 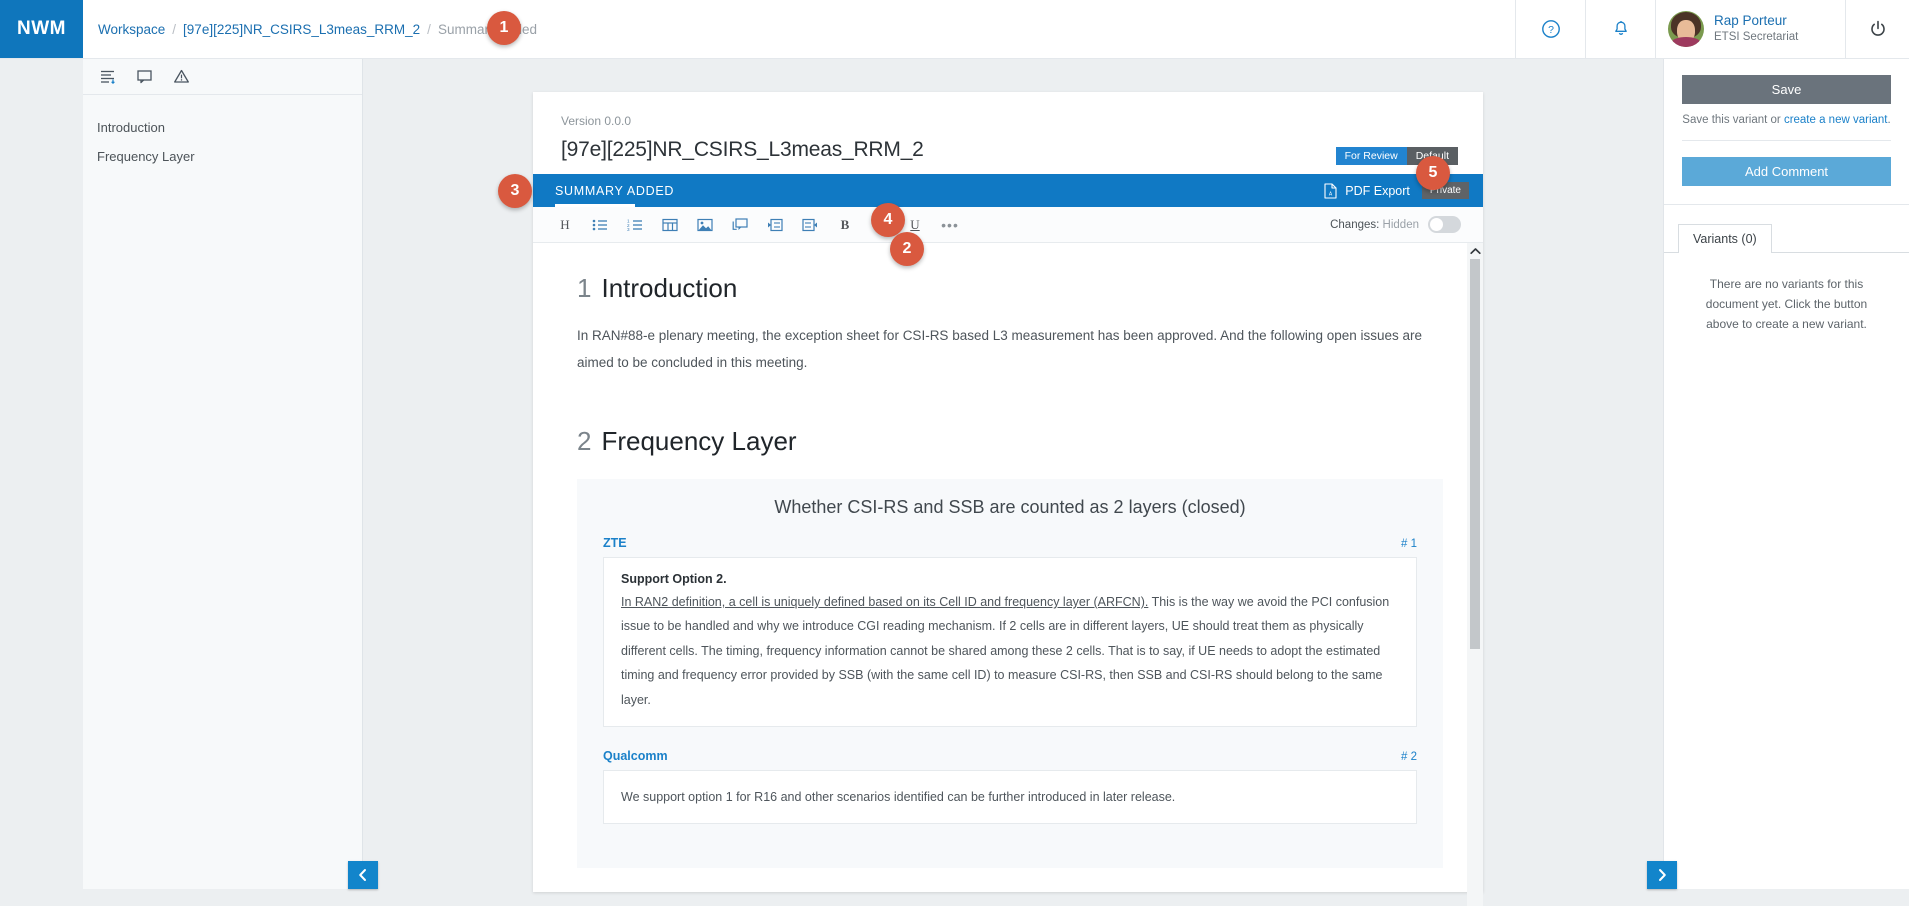 What do you see at coordinates (584, 441) in the screenshot?
I see `section-number-2: 2` at bounding box center [584, 441].